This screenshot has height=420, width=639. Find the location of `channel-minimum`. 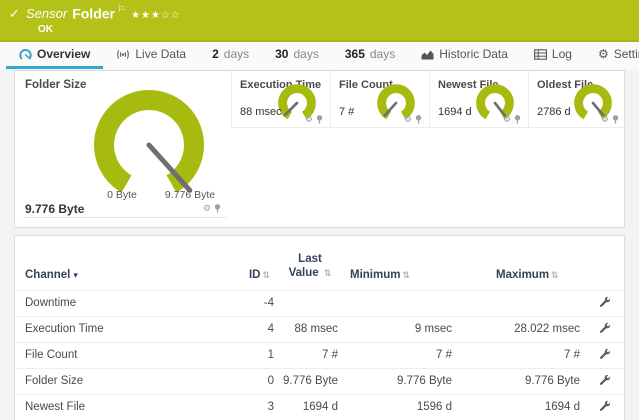

channel-minimum is located at coordinates (399, 303).